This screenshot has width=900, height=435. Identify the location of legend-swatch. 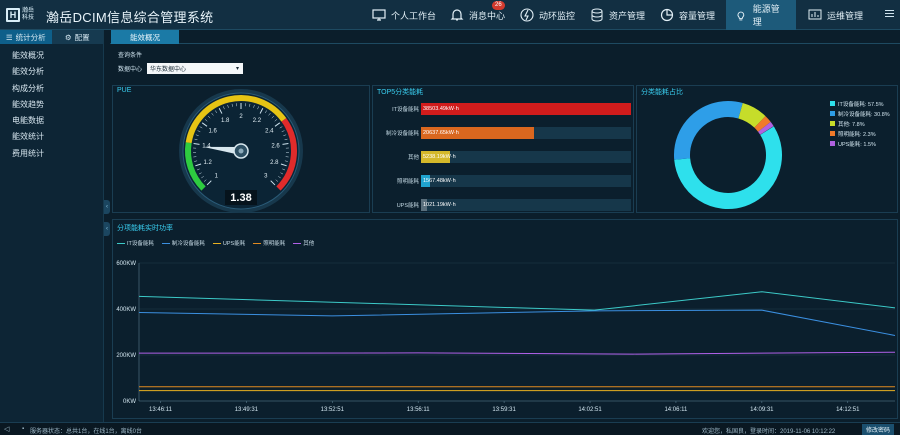
(832, 123).